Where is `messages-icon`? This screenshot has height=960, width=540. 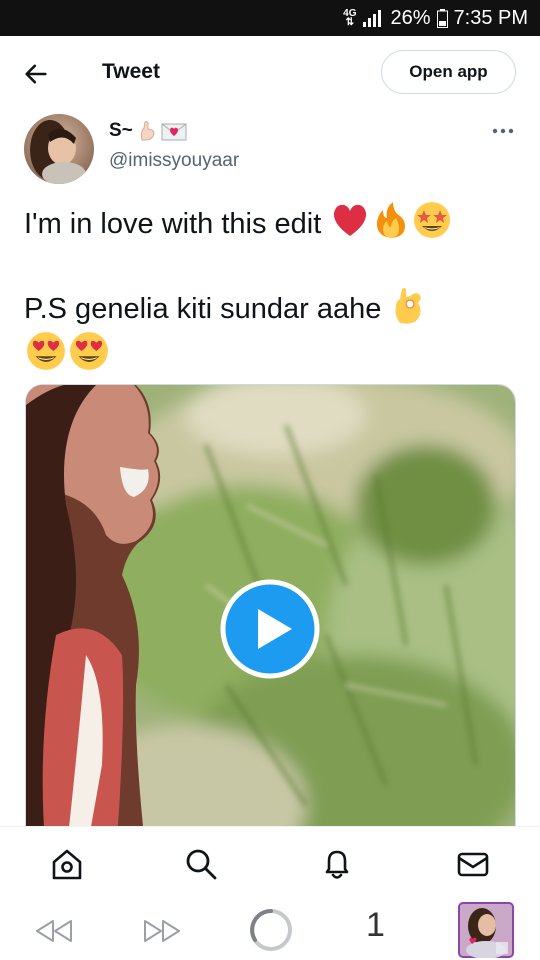
messages-icon is located at coordinates (473, 864).